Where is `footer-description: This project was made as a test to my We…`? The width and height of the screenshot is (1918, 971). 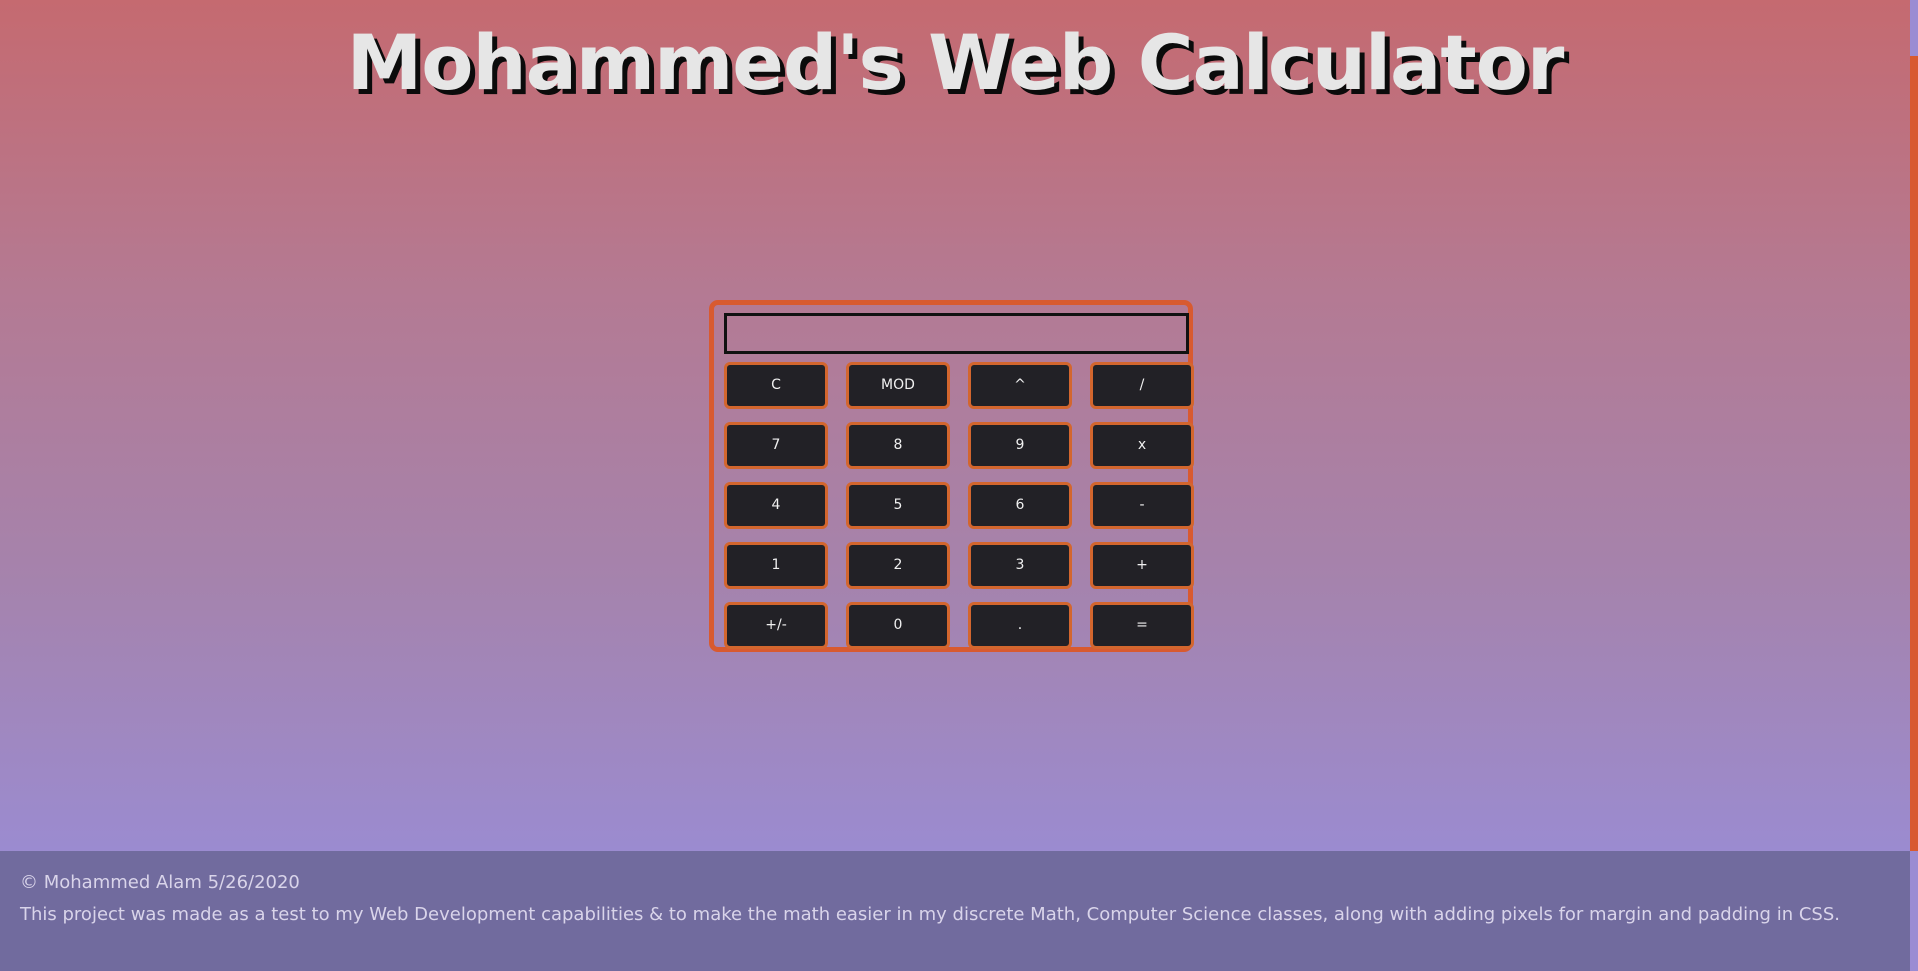 footer-description: This project was made as a test to my We… is located at coordinates (930, 914).